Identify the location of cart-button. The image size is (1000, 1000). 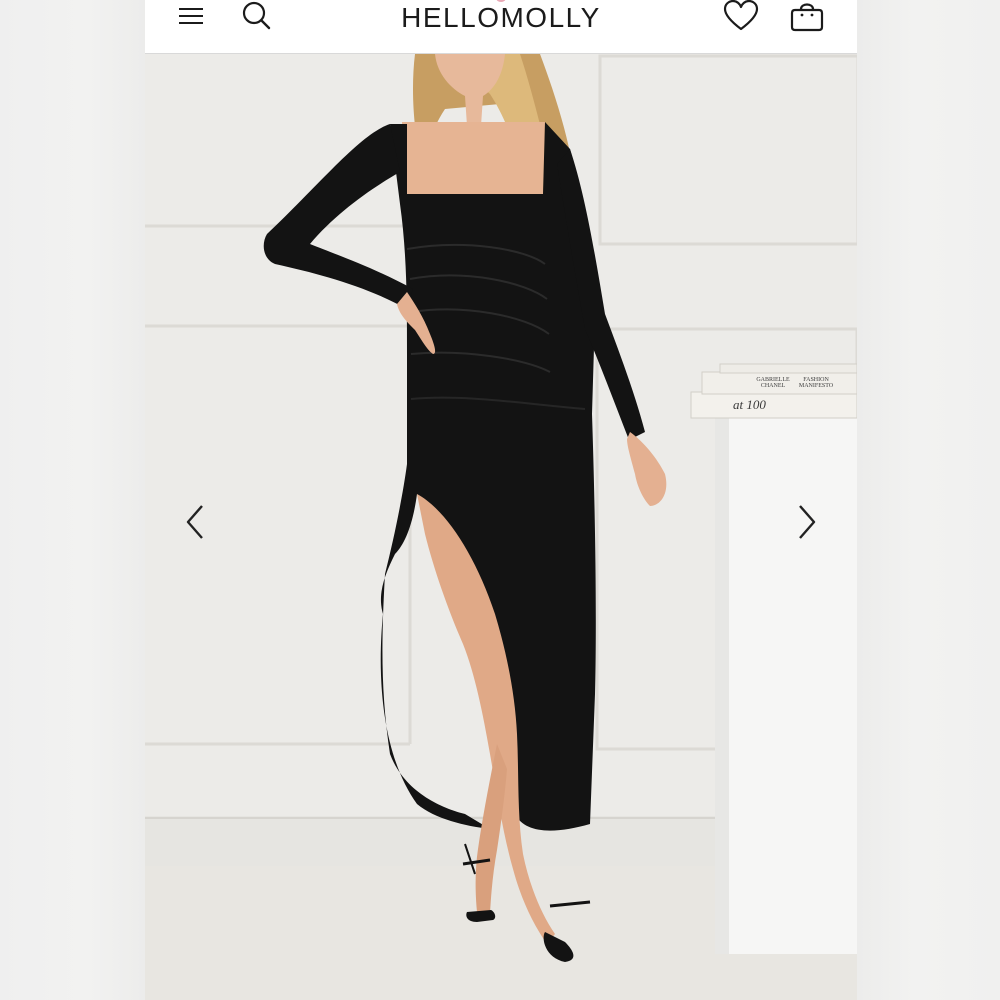
(807, 16).